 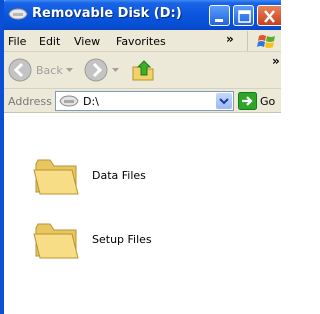 I want to click on toolbar-overflow-chevron-icon: », so click(x=276, y=61).